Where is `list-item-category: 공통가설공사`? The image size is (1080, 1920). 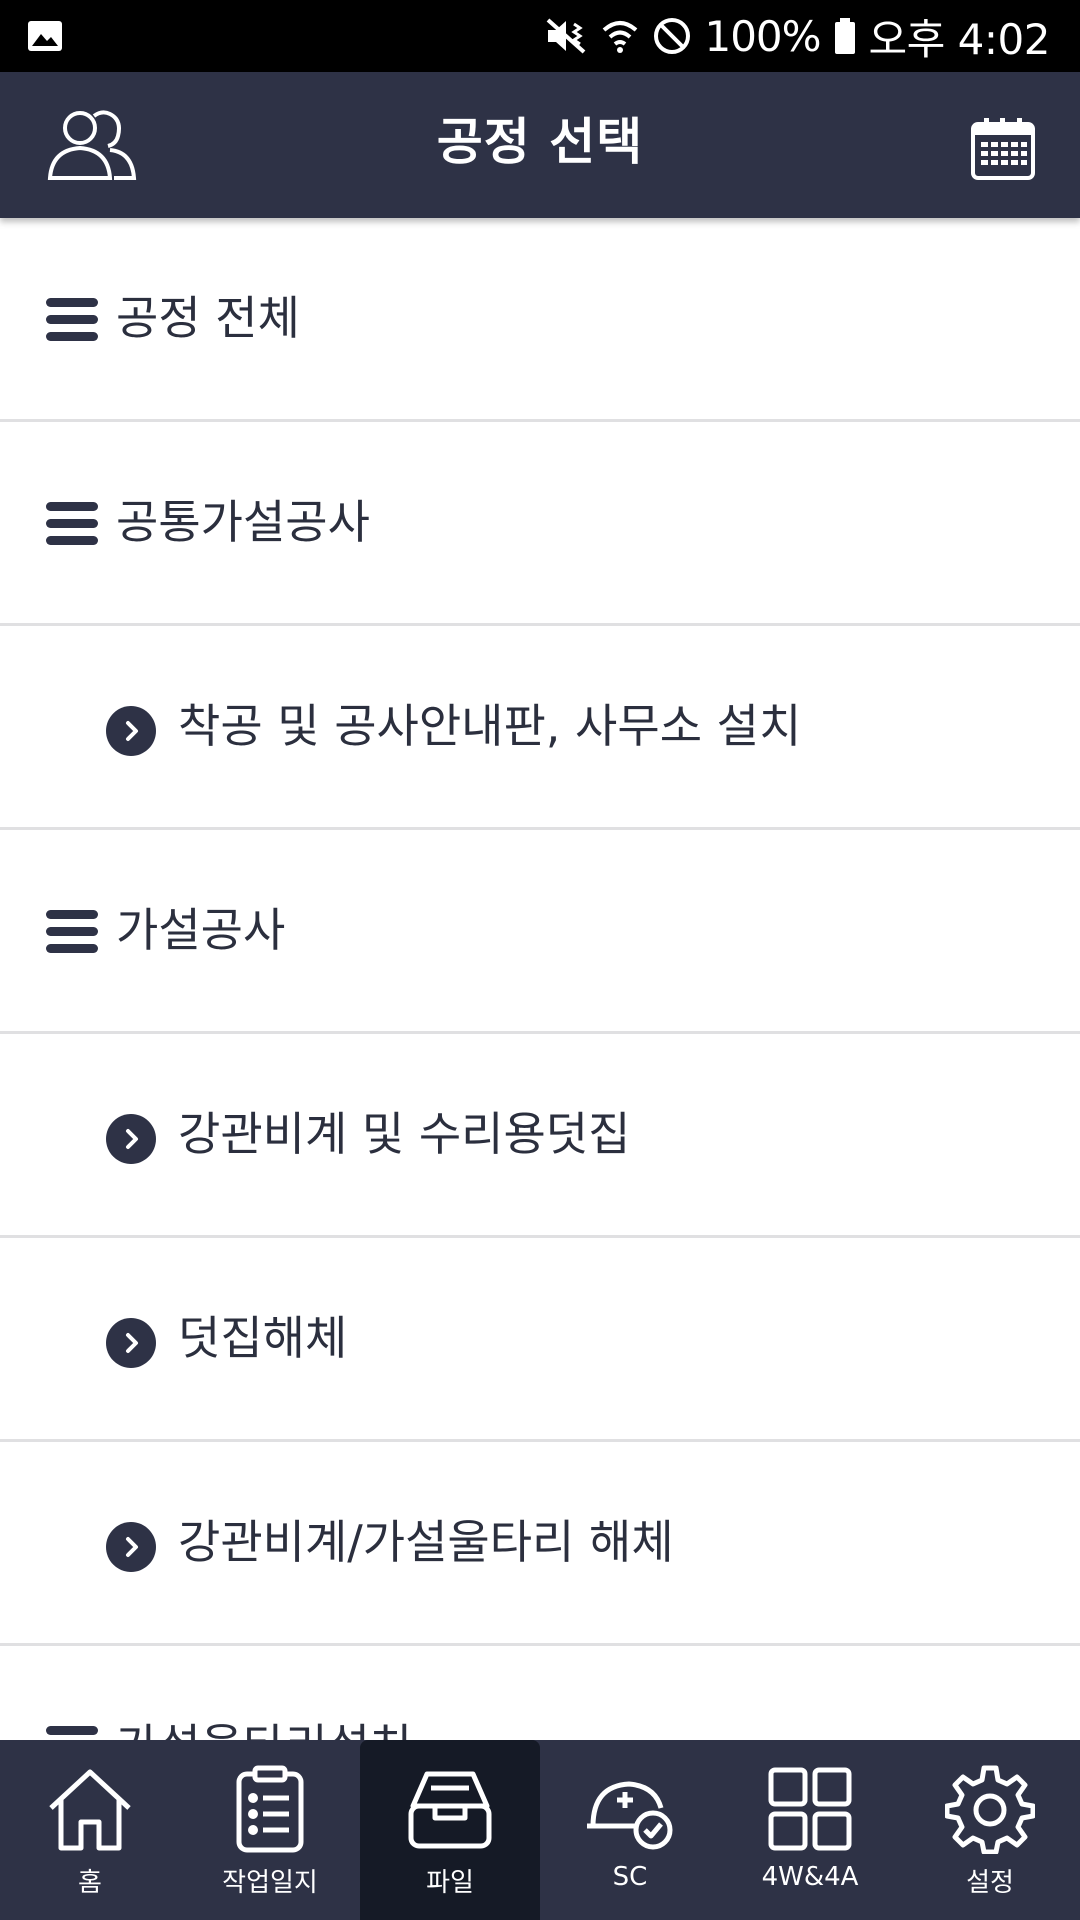
list-item-category: 공통가설공사 is located at coordinates (540, 524).